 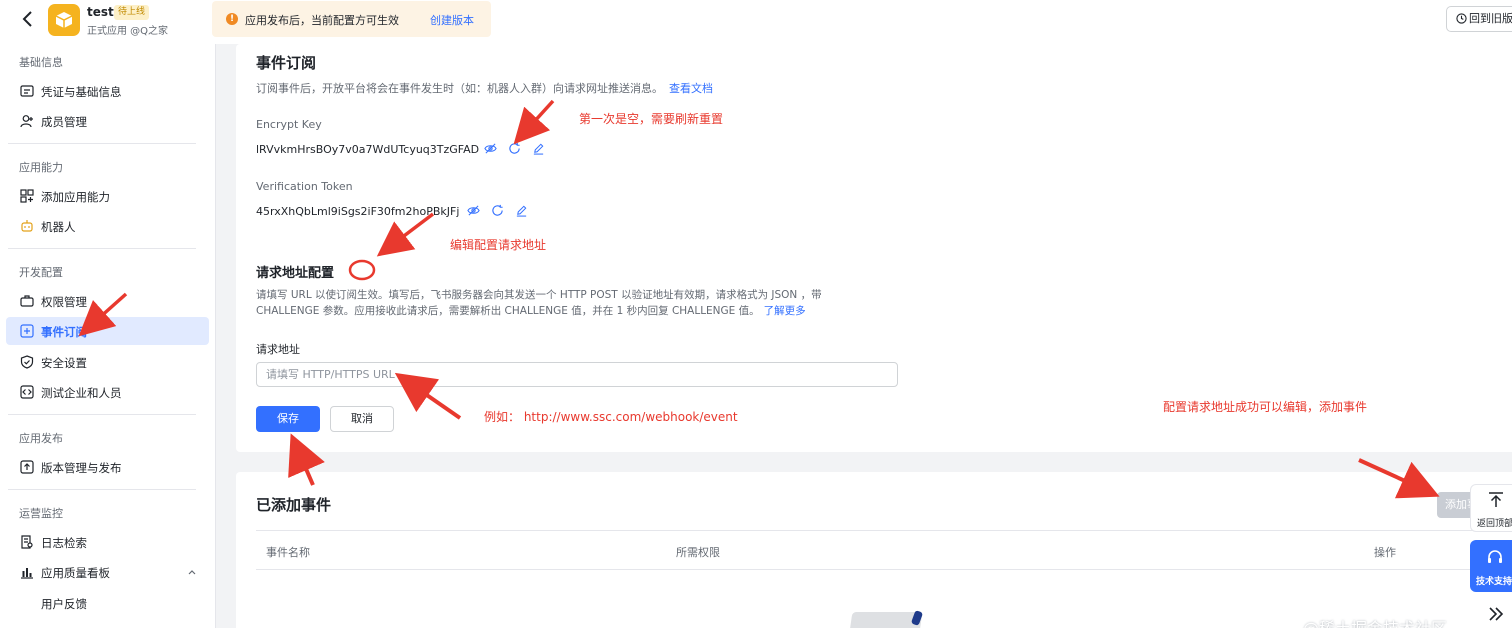 What do you see at coordinates (459, 88) in the screenshot?
I see `event-description-text: 订阅事件后，开放平台将会在事件发生时（如：机器人入群）向请求网址推送消息。` at bounding box center [459, 88].